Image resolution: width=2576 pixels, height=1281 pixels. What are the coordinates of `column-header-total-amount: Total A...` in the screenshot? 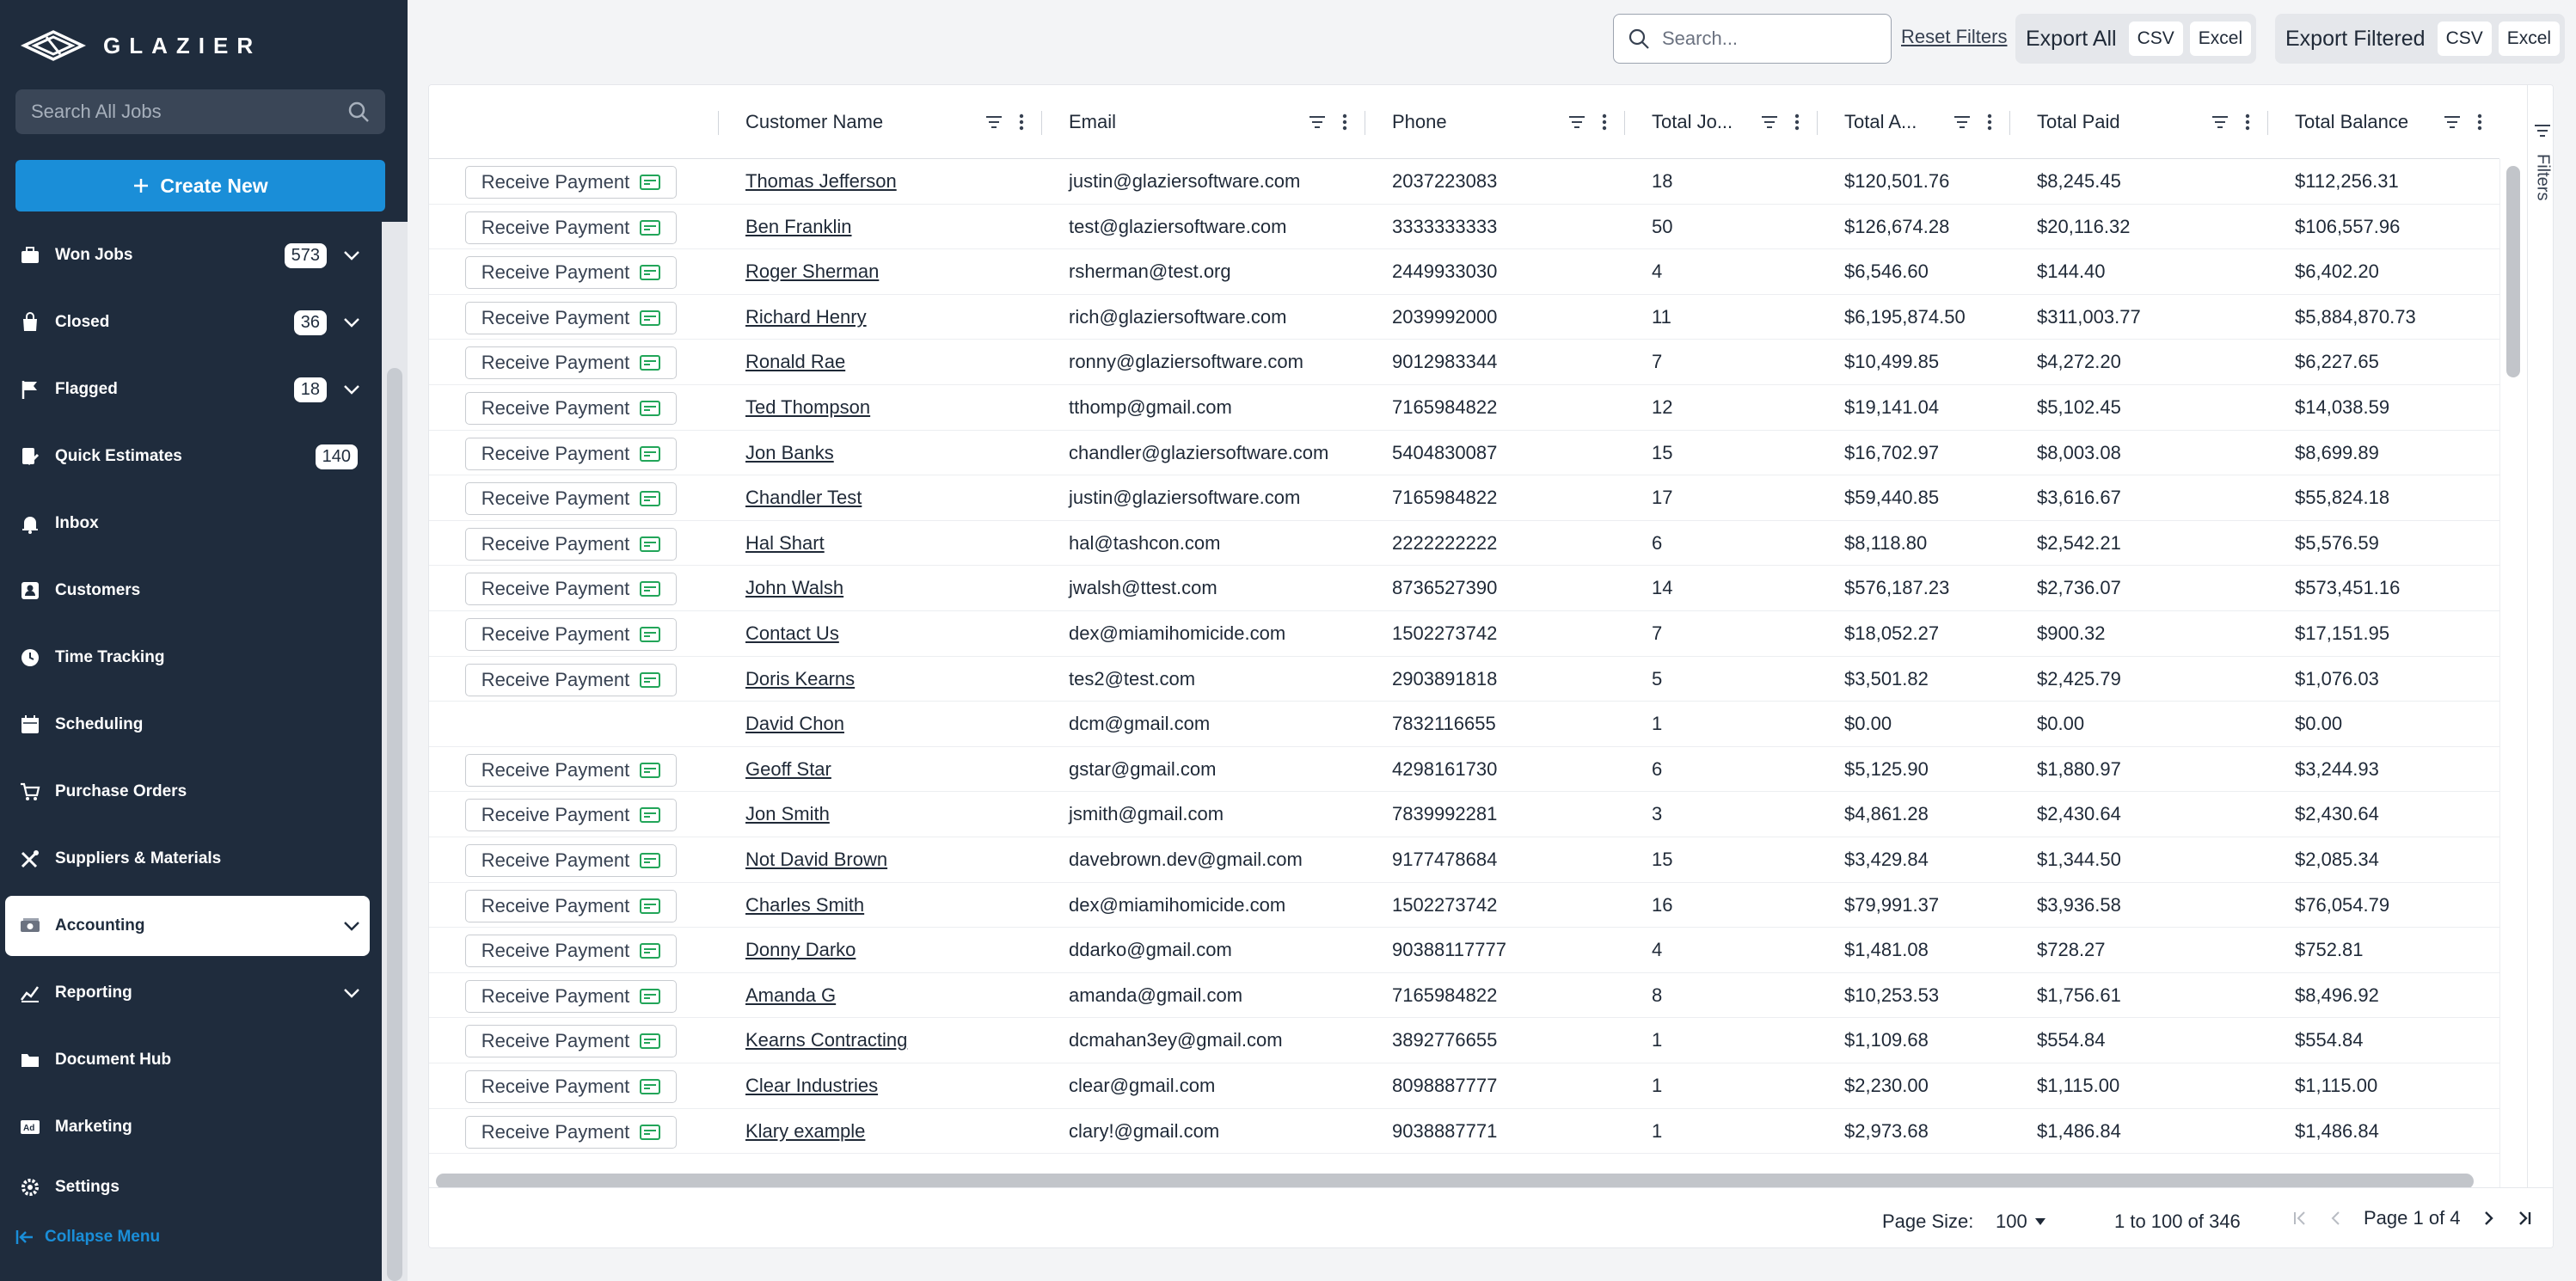 It's located at (1913, 122).